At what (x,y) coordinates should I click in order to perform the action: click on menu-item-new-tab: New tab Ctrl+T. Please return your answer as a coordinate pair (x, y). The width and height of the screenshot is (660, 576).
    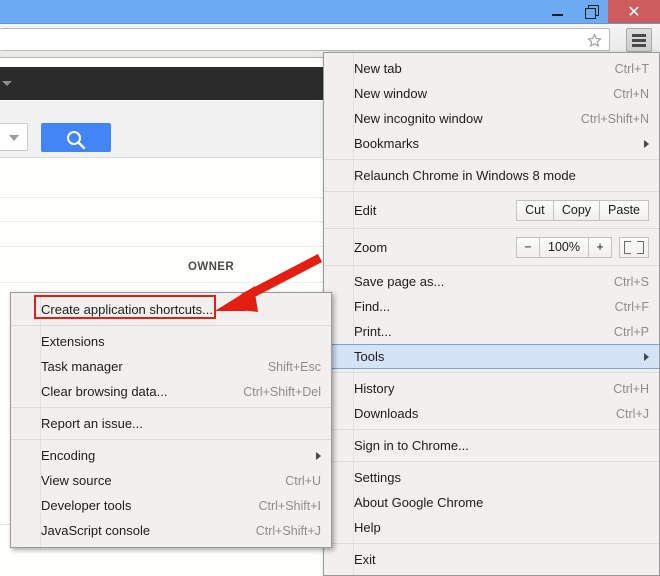
    Looking at the image, I should click on (491, 68).